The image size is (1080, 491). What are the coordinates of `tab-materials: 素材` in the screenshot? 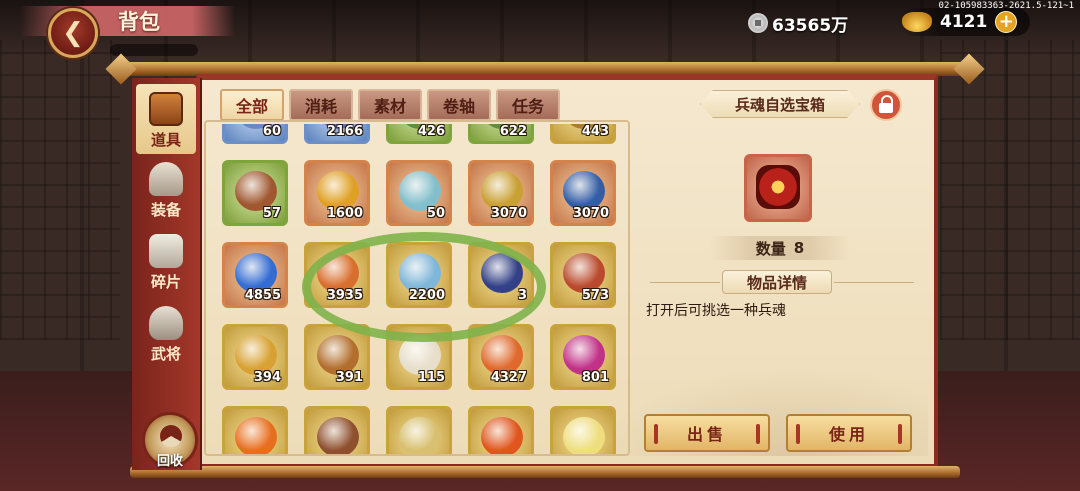 It's located at (390, 105).